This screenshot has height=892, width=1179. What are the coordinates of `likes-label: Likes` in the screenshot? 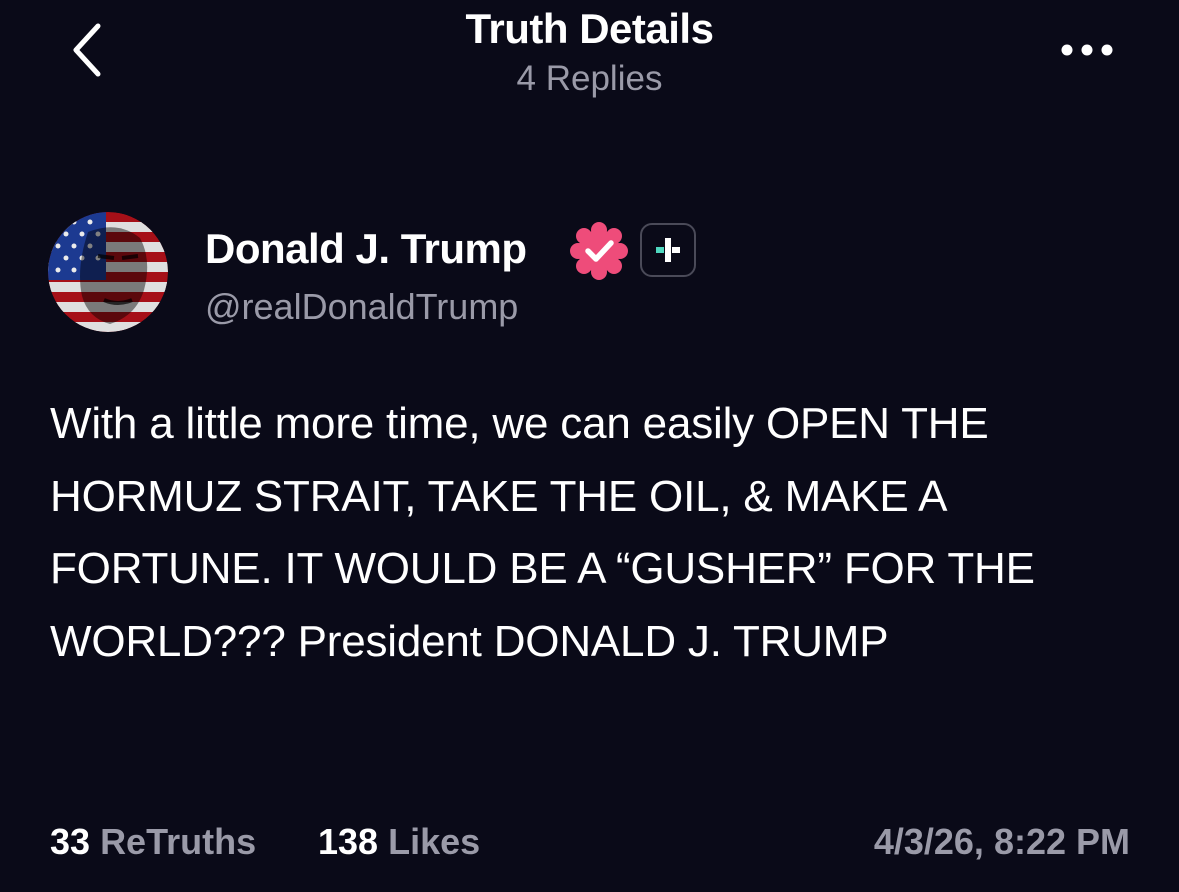 It's located at (434, 841).